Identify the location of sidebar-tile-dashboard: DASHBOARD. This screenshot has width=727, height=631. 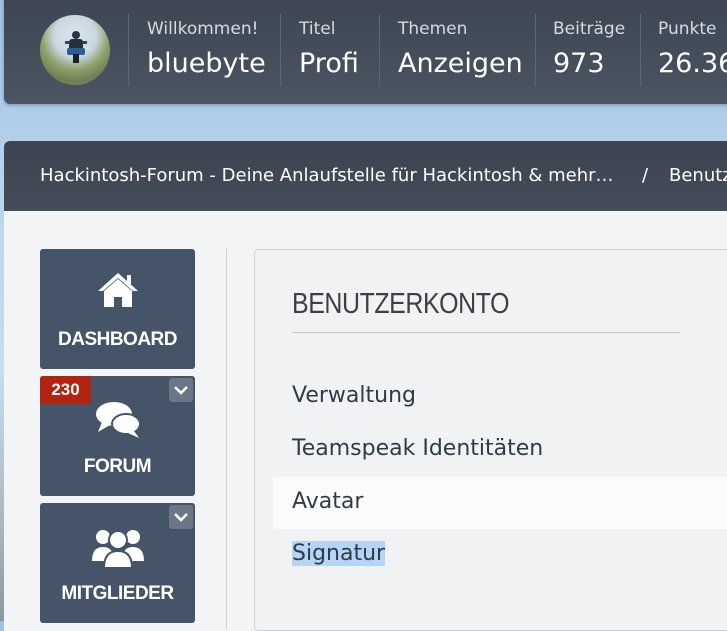
(117, 309).